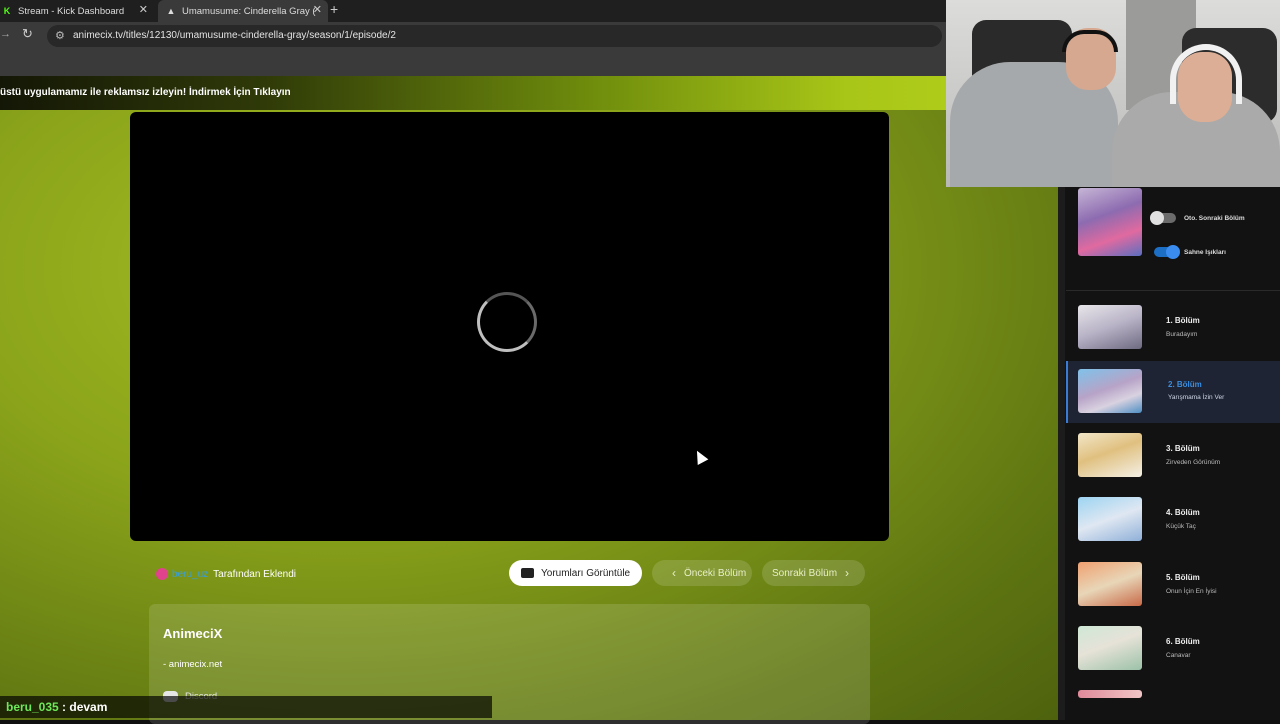 The height and width of the screenshot is (724, 1280). Describe the element at coordinates (1110, 694) in the screenshot. I see `episode-thumbnail-partial` at that location.